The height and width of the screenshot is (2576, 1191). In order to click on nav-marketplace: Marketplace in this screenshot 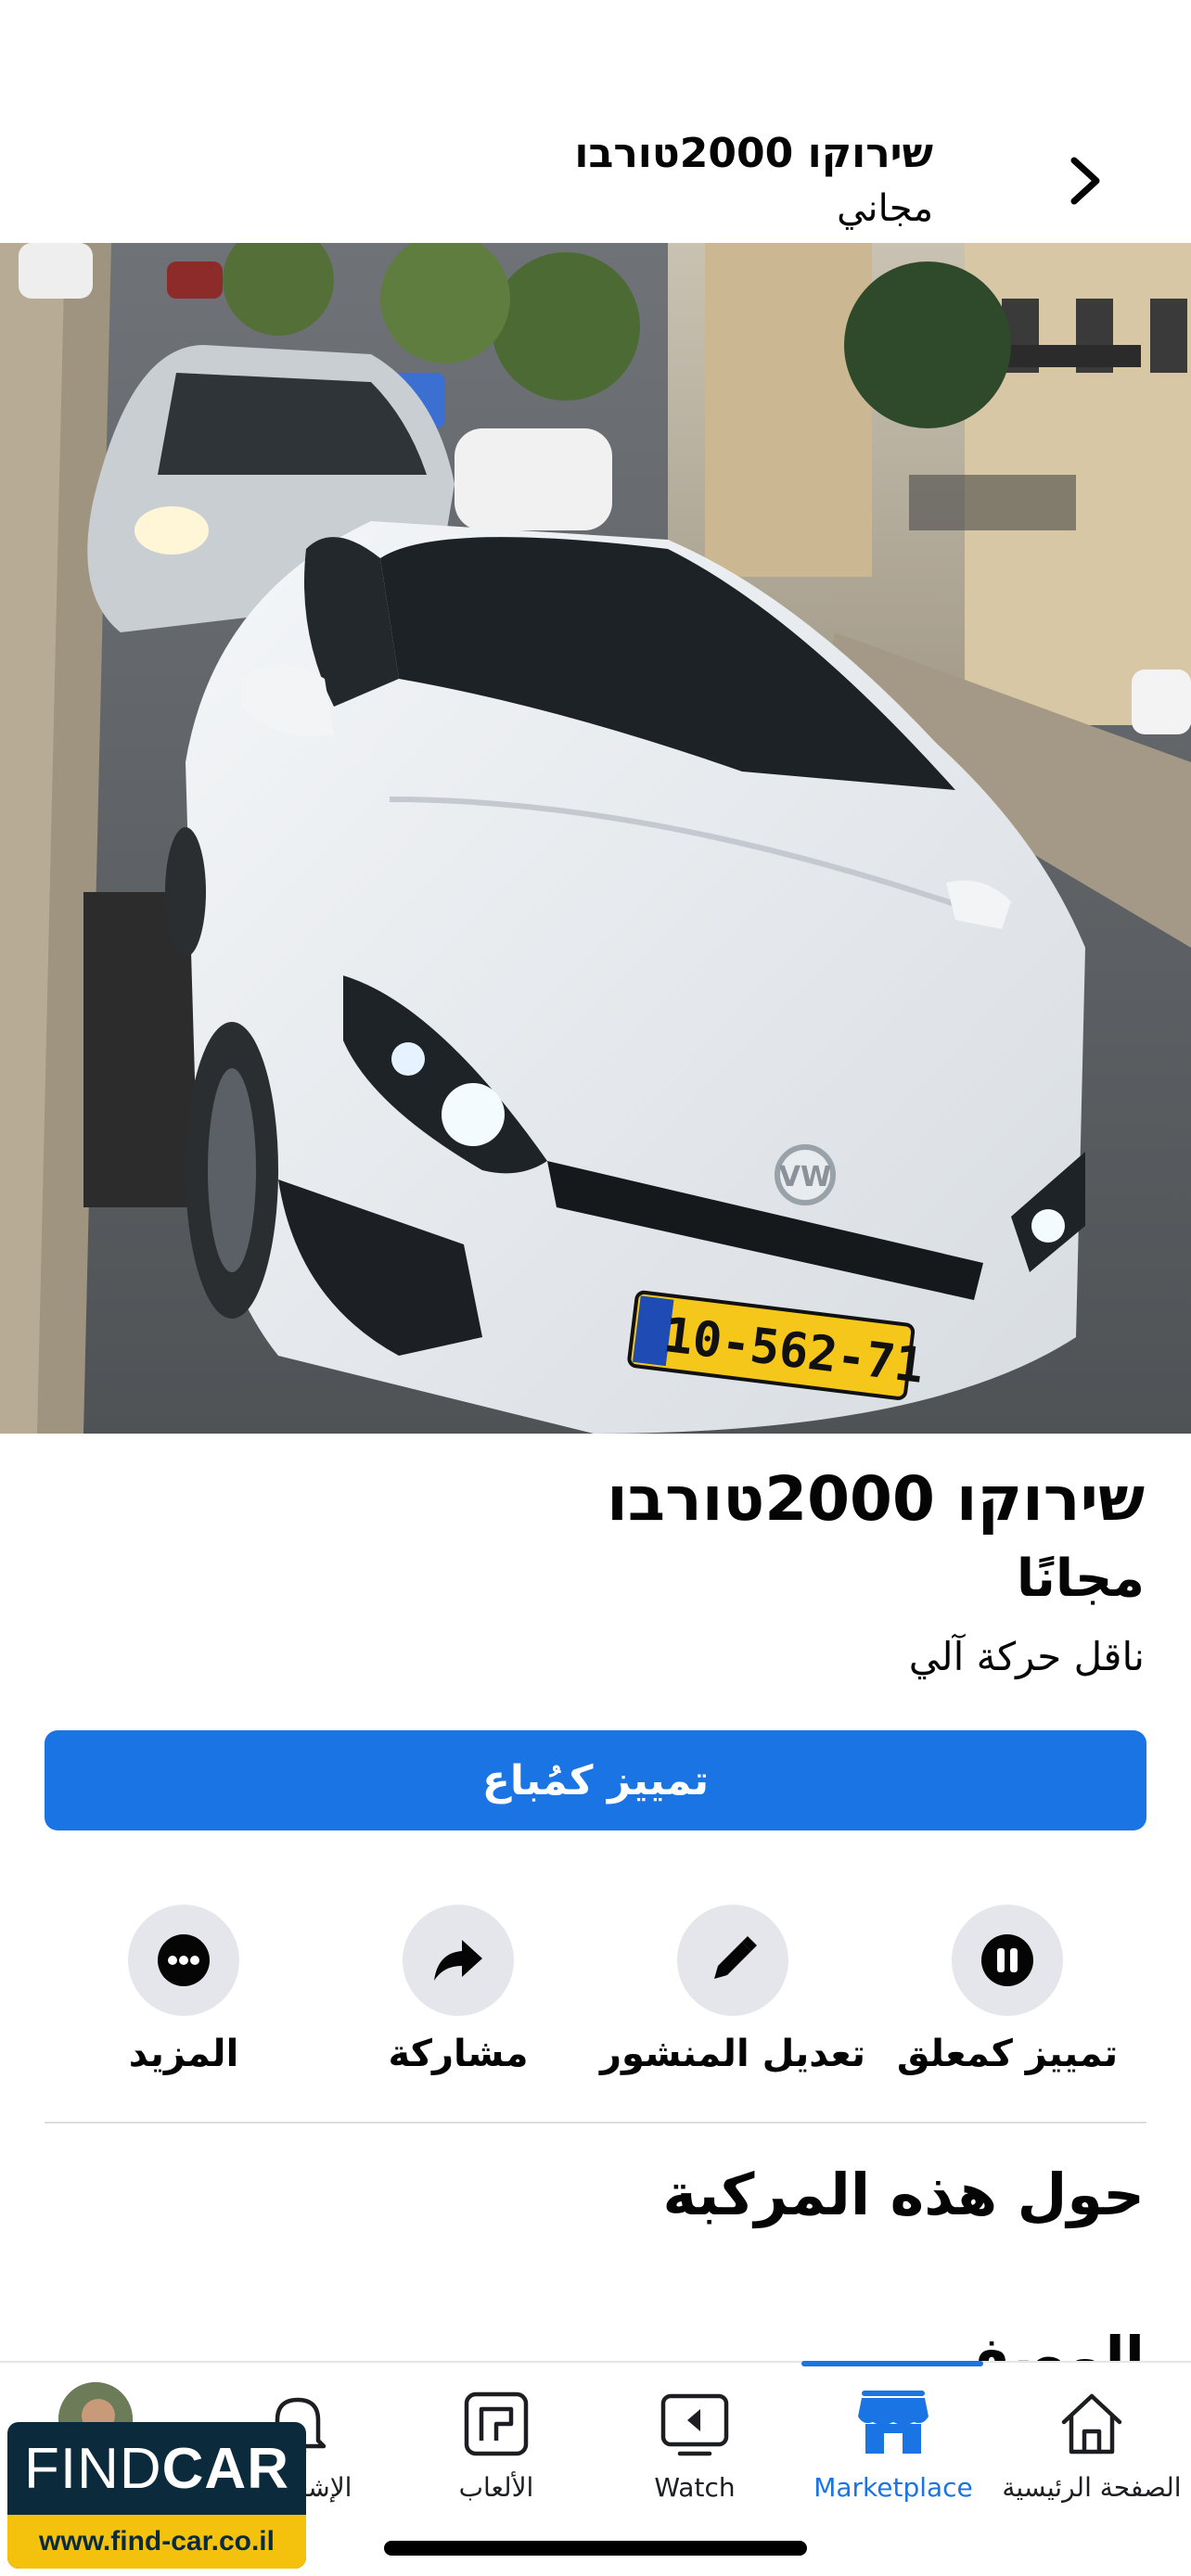, I will do `click(893, 2451)`.